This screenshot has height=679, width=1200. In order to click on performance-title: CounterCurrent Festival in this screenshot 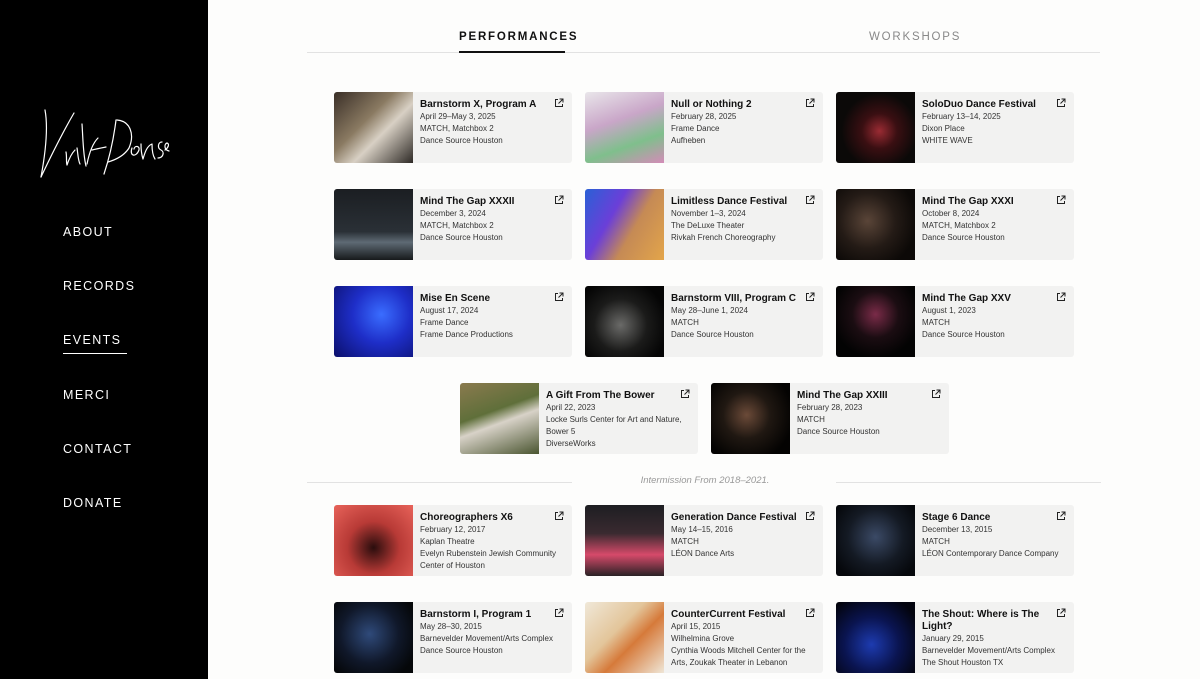, I will do `click(728, 614)`.